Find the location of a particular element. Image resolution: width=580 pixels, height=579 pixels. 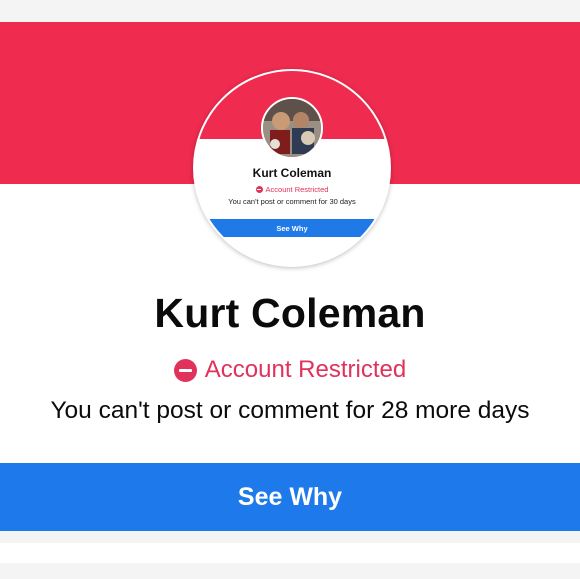

preview-name: Kurt Coleman is located at coordinates (292, 173).